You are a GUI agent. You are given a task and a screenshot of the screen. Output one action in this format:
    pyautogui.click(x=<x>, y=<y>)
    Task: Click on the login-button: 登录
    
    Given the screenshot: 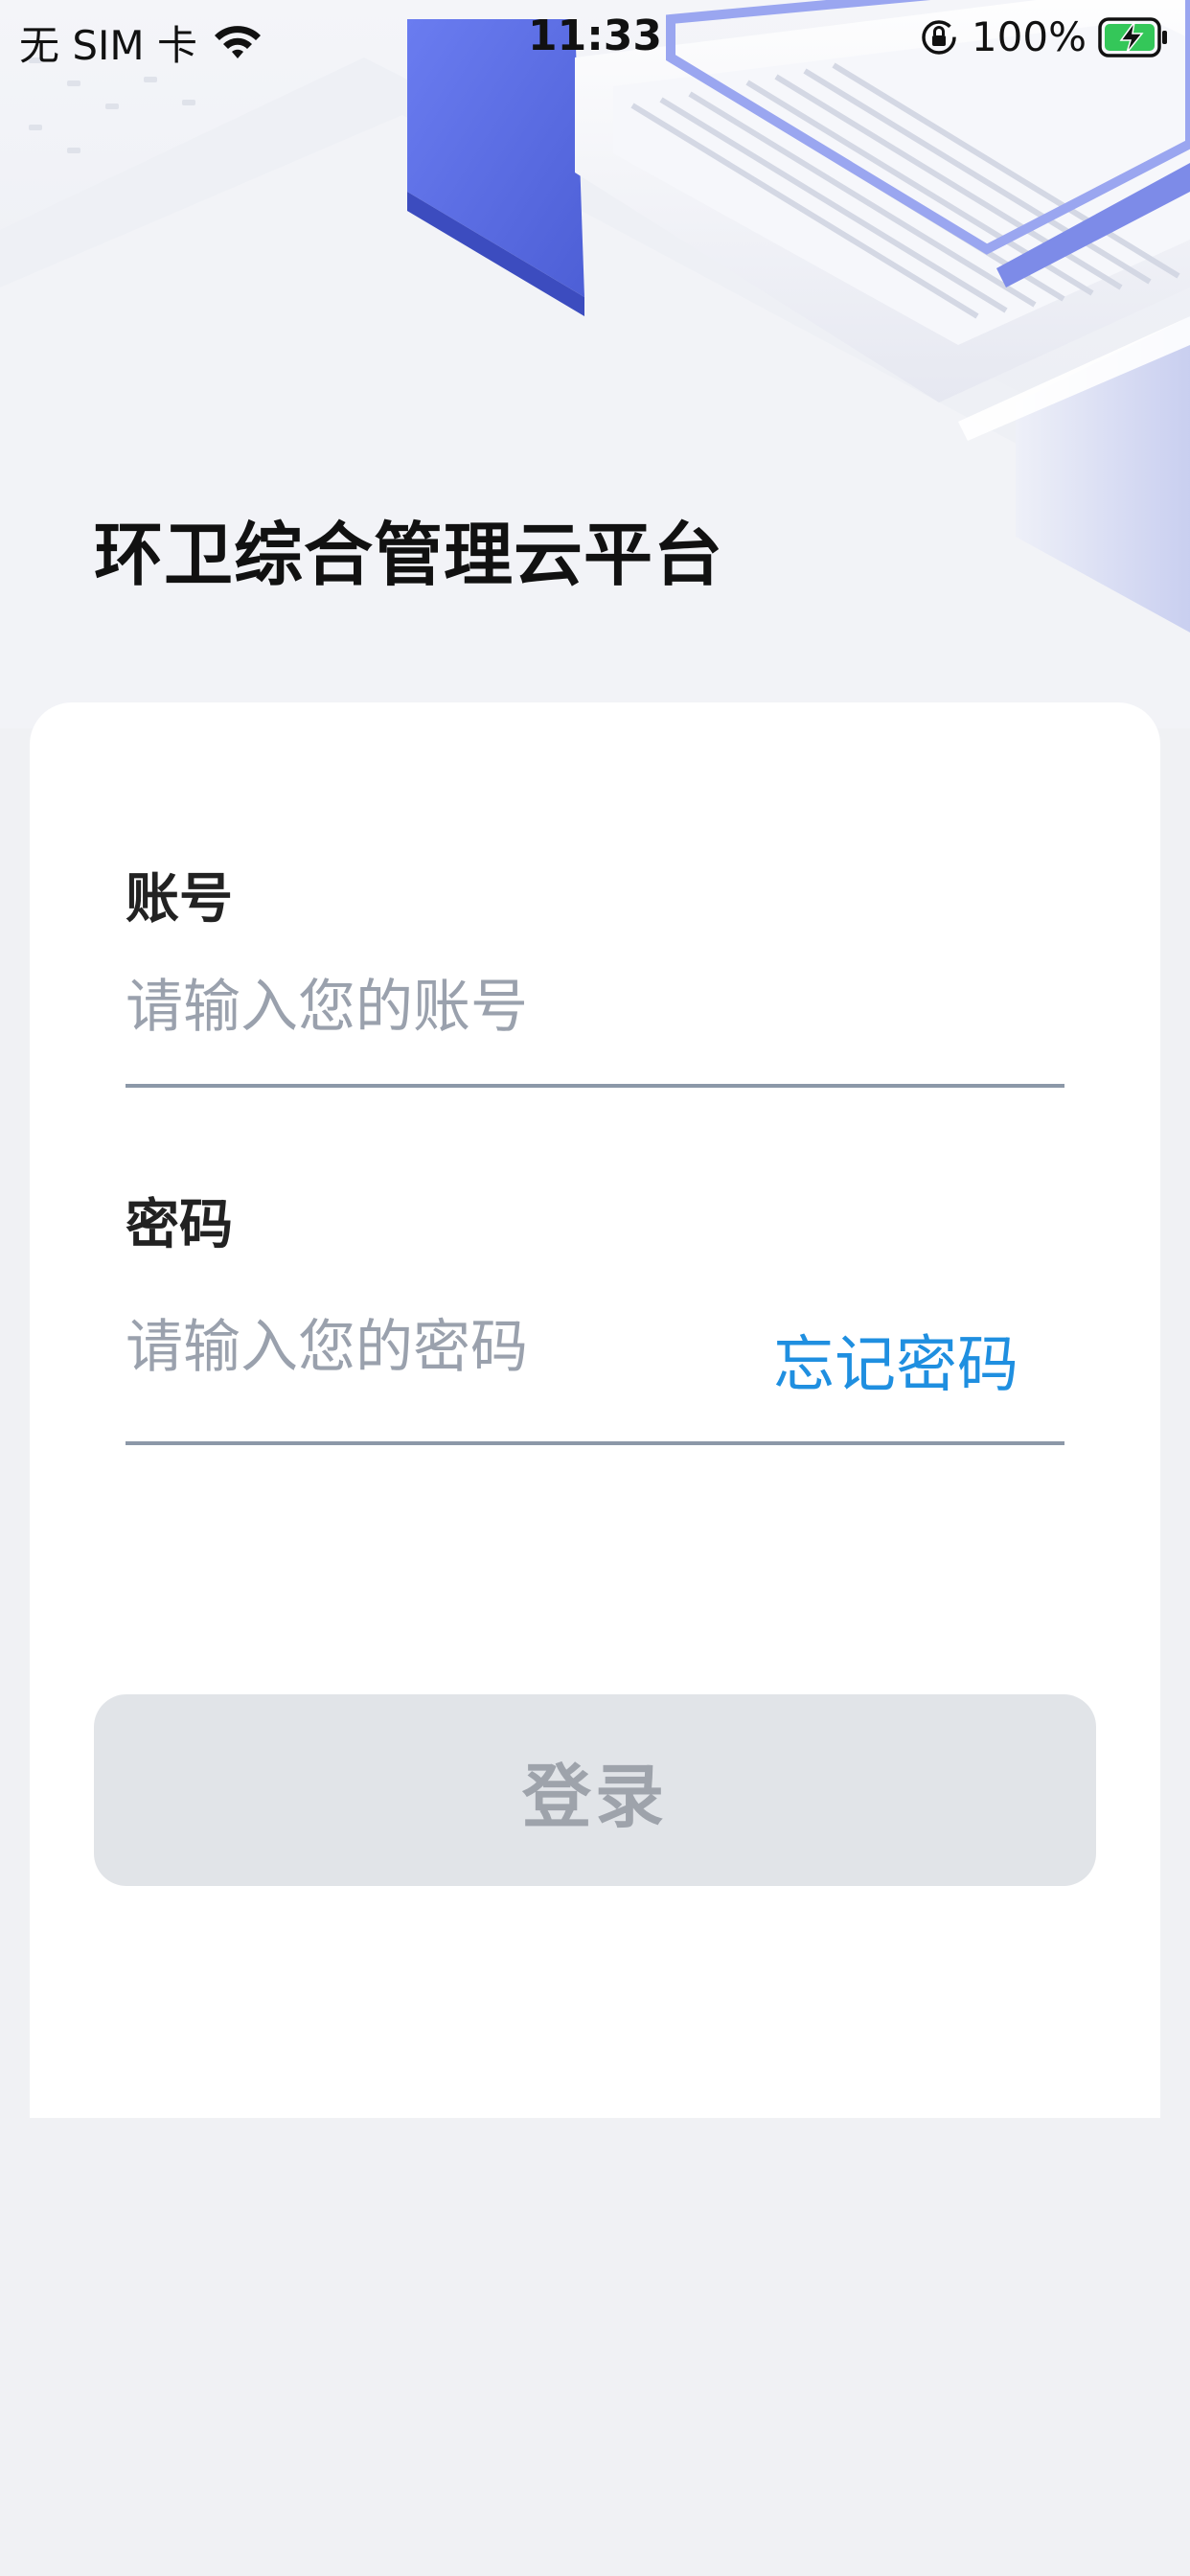 What is the action you would take?
    pyautogui.click(x=595, y=1790)
    